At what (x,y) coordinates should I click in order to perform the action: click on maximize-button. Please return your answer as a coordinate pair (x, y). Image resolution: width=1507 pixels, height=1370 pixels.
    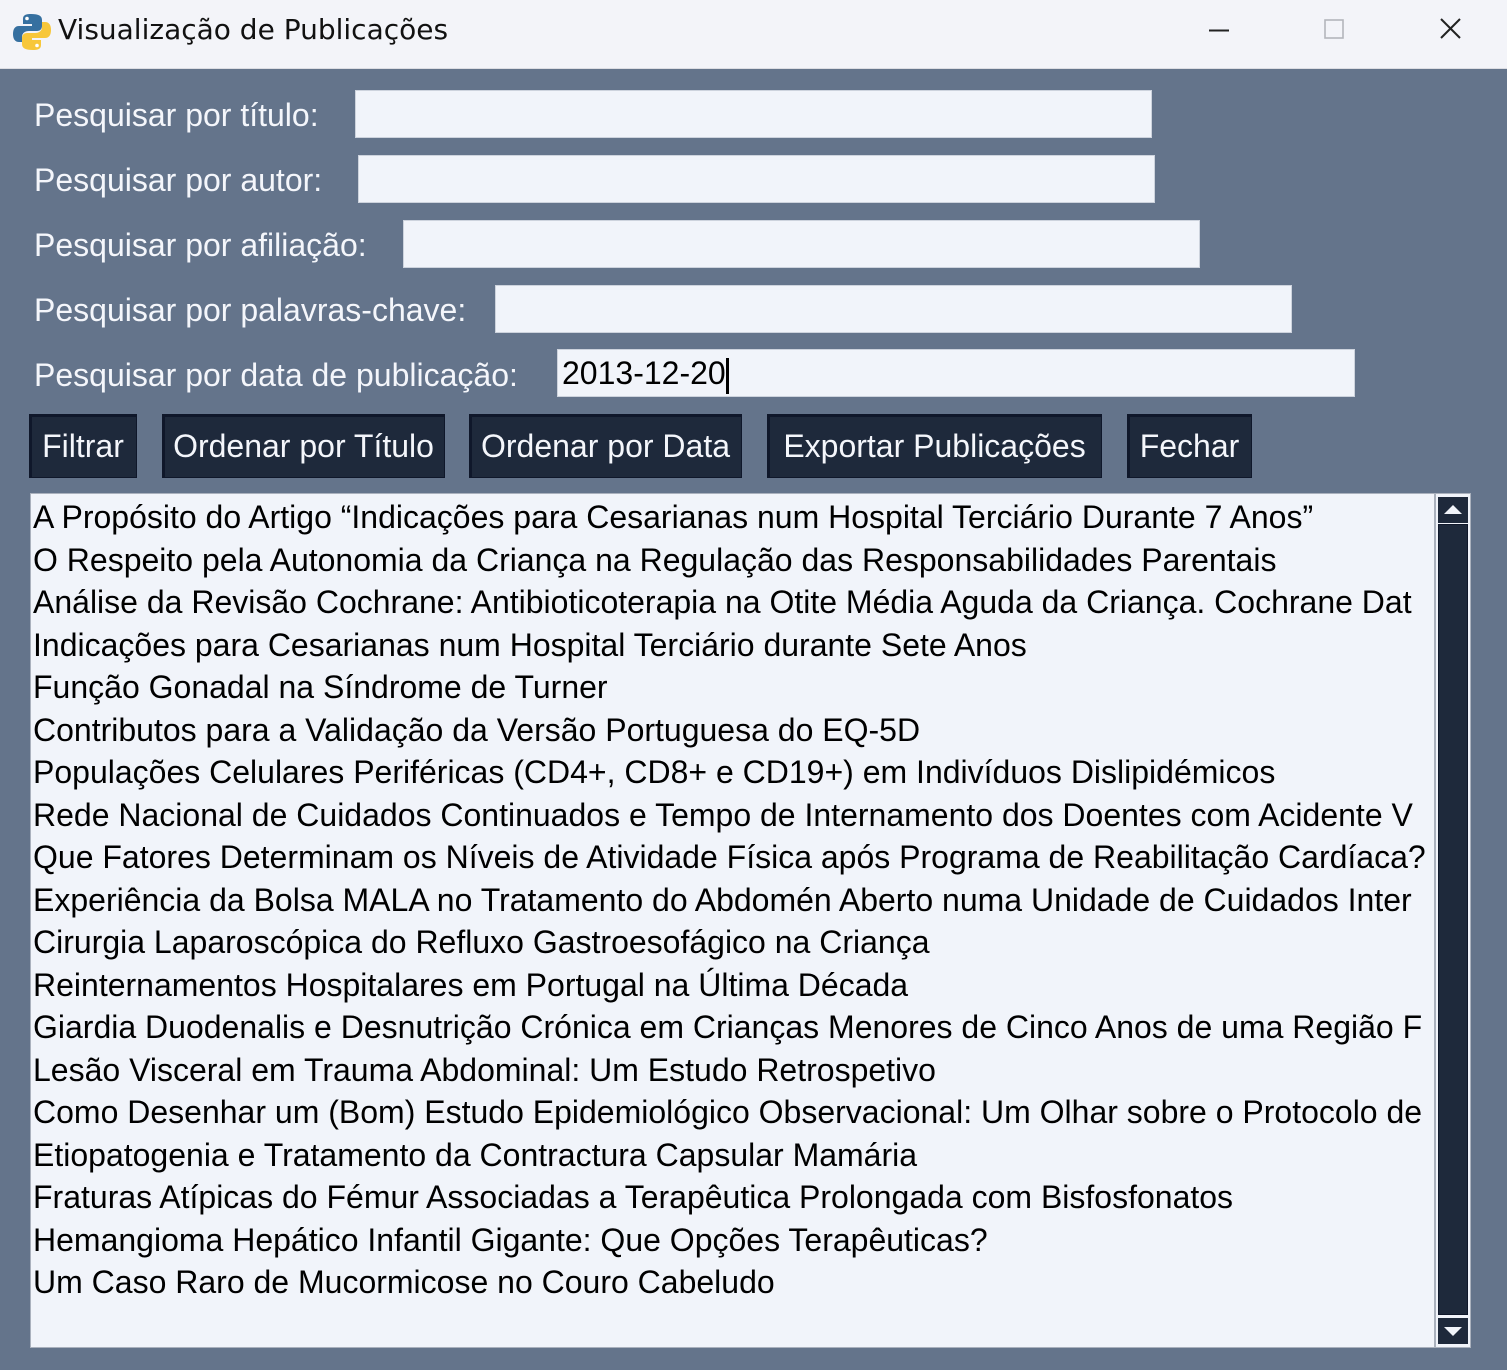
    Looking at the image, I should click on (1334, 34).